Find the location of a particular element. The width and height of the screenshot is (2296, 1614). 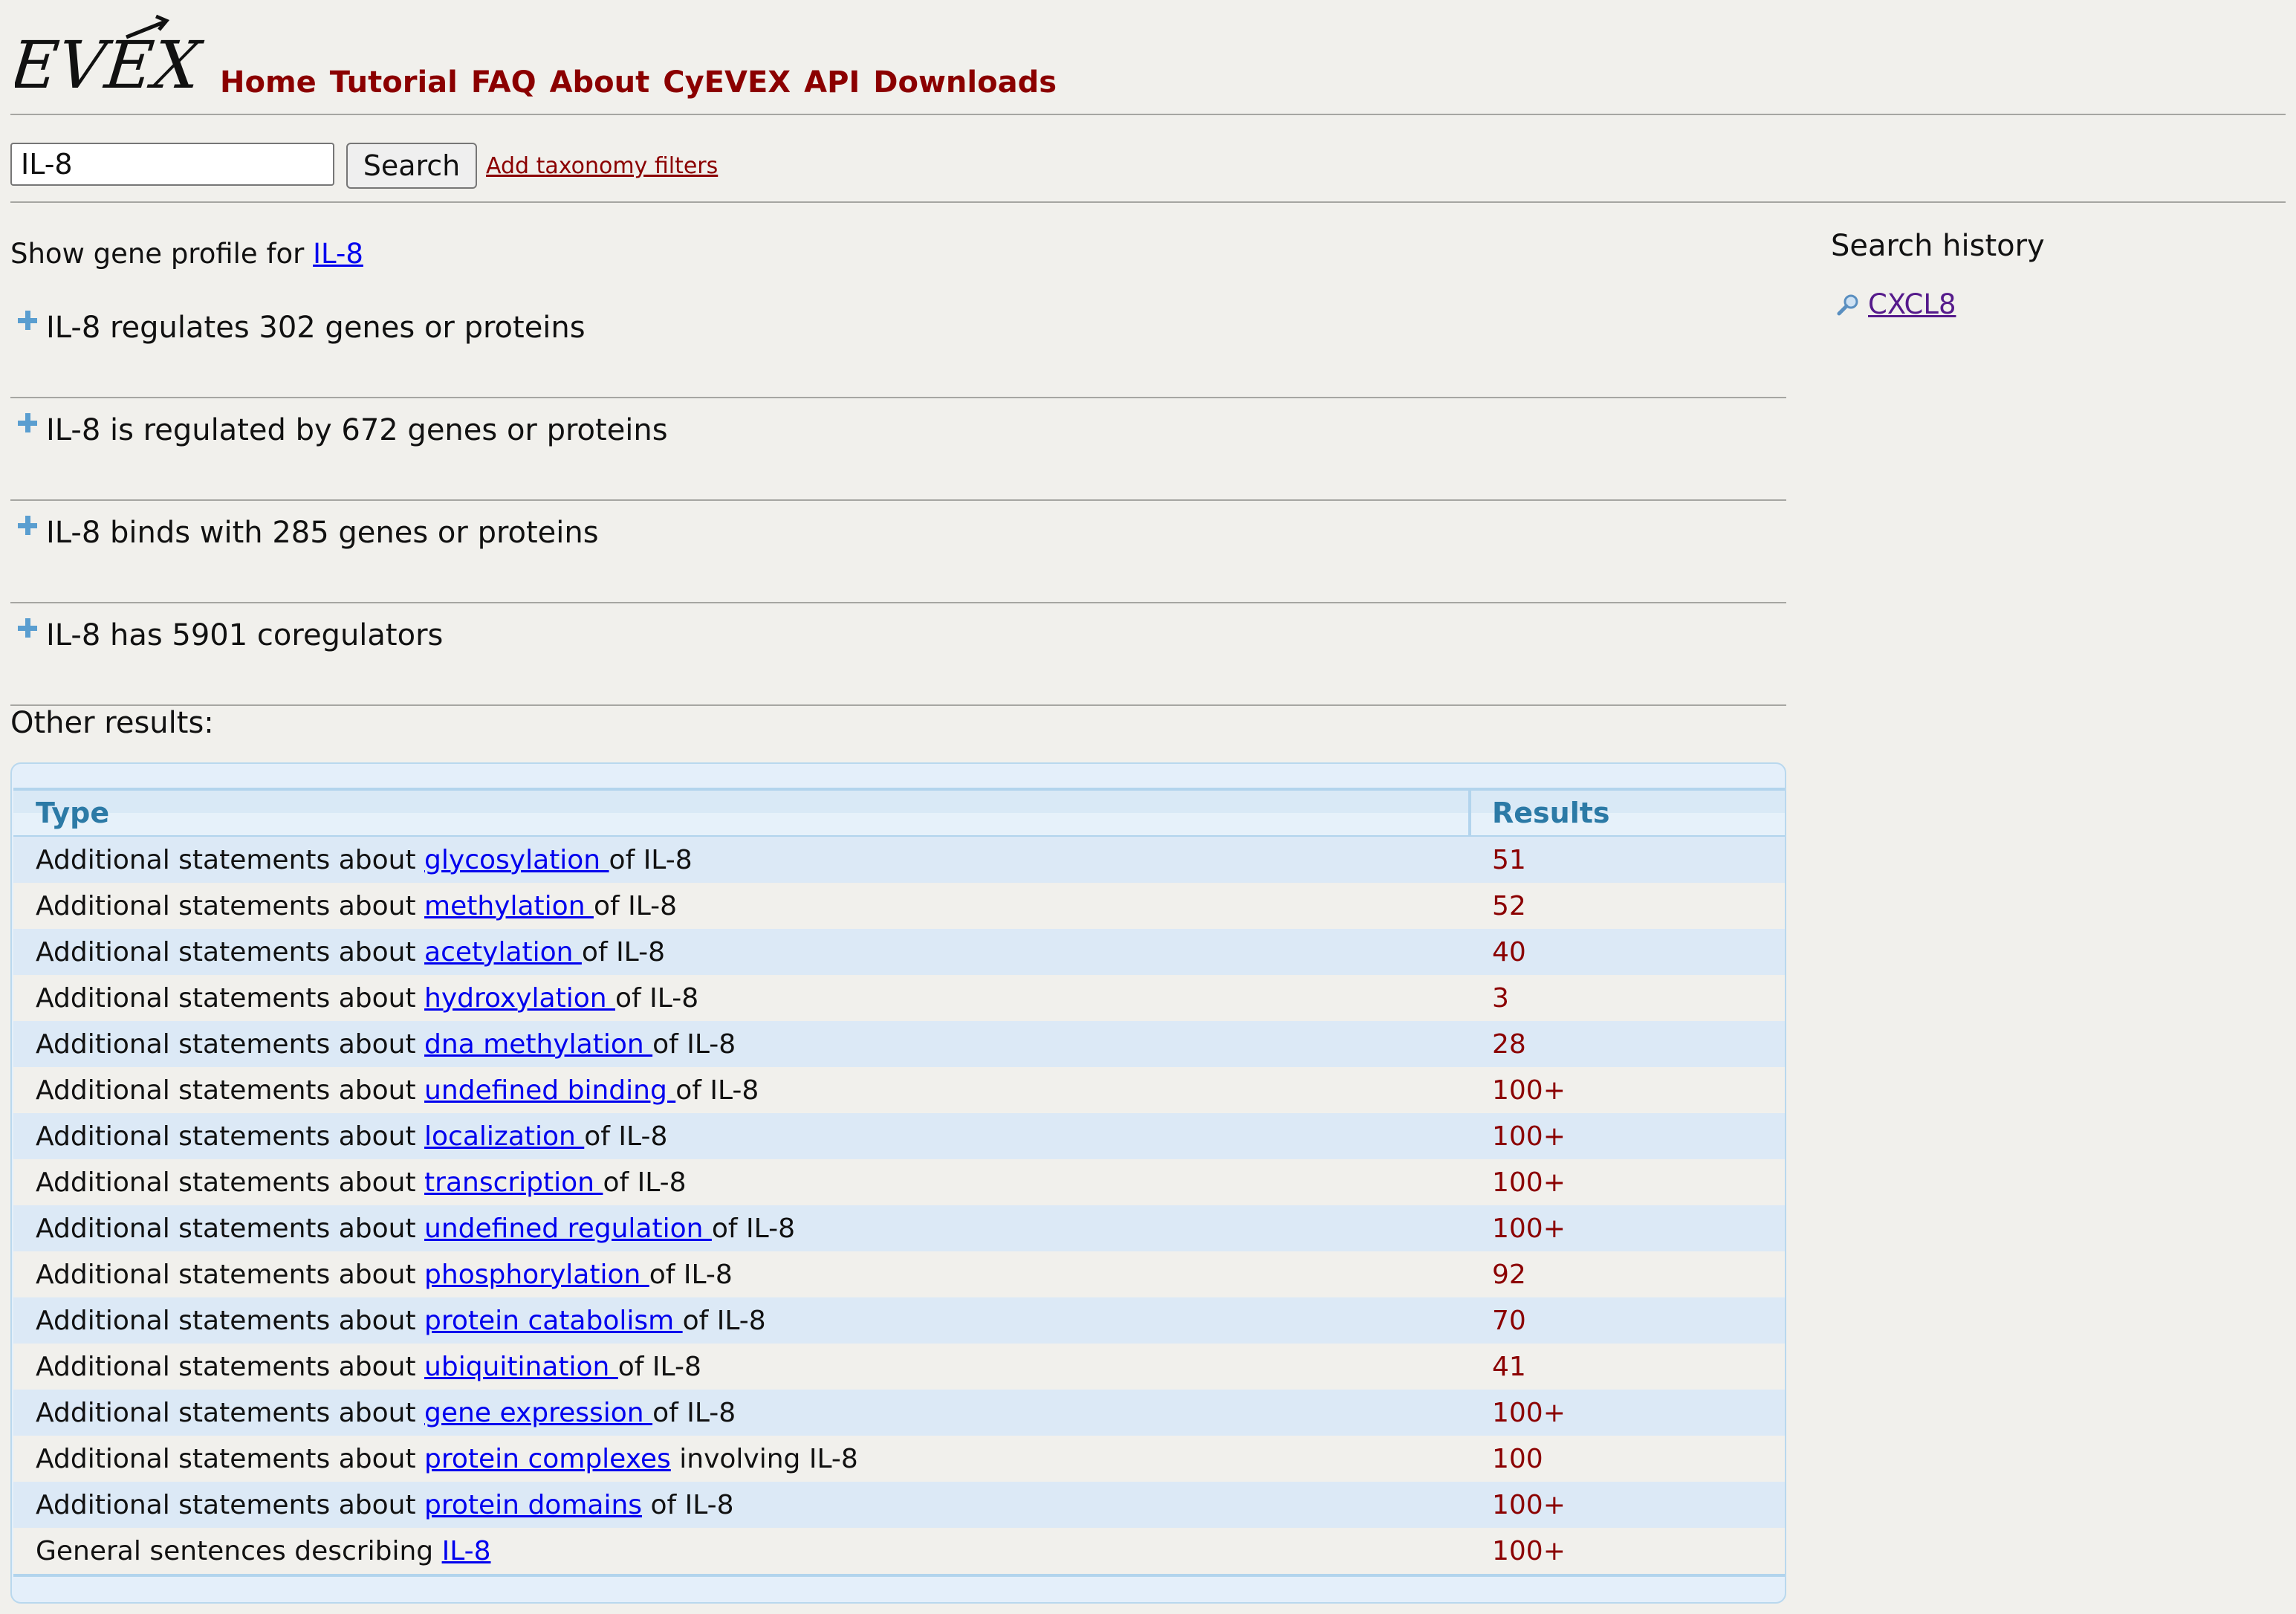

type-link: IL-8 is located at coordinates (466, 1551).